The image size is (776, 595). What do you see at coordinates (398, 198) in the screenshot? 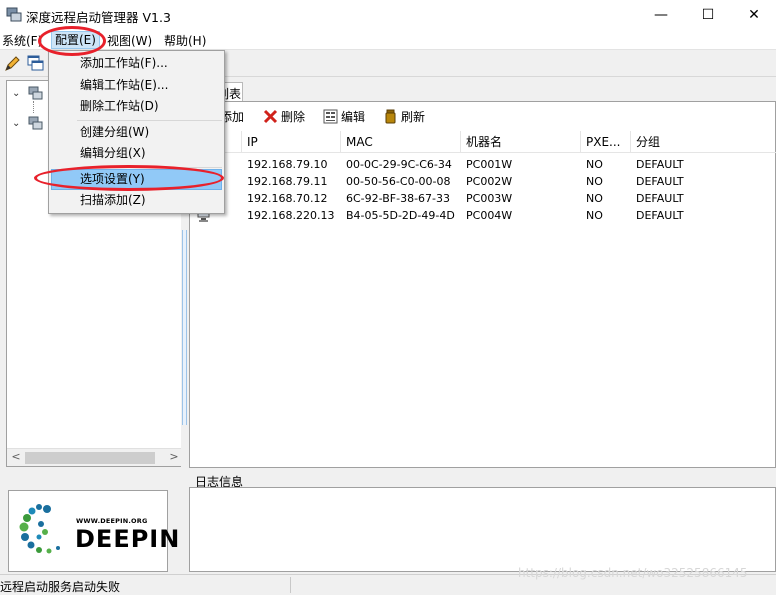
I see `cell-mac: 6C-92-BF-38-67-33` at bounding box center [398, 198].